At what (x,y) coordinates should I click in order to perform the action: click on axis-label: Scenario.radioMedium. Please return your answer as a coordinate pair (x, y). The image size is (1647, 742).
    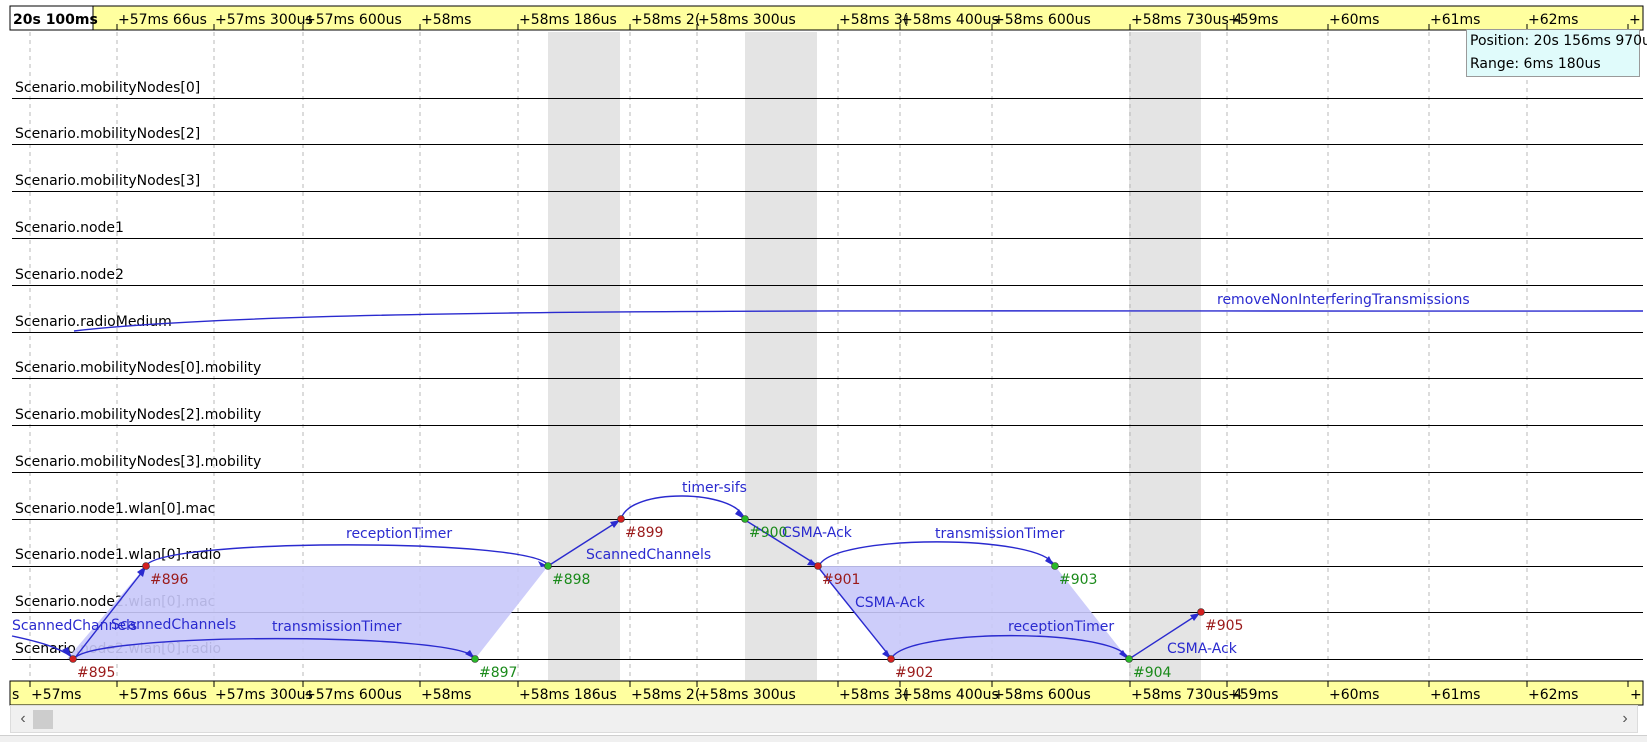
    Looking at the image, I should click on (93, 322).